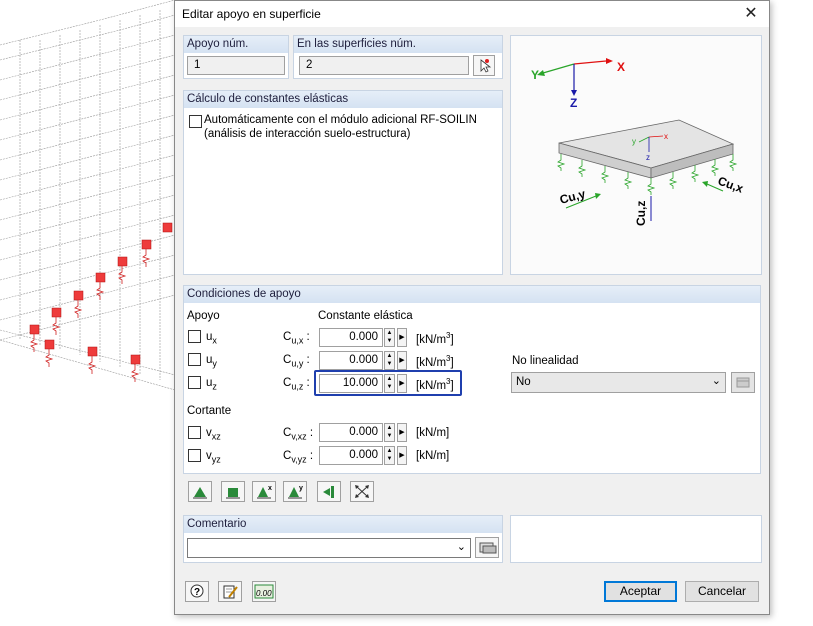 The width and height of the screenshot is (813, 626). I want to click on surfaces-group: En las superficies núm. 2, so click(398, 57).